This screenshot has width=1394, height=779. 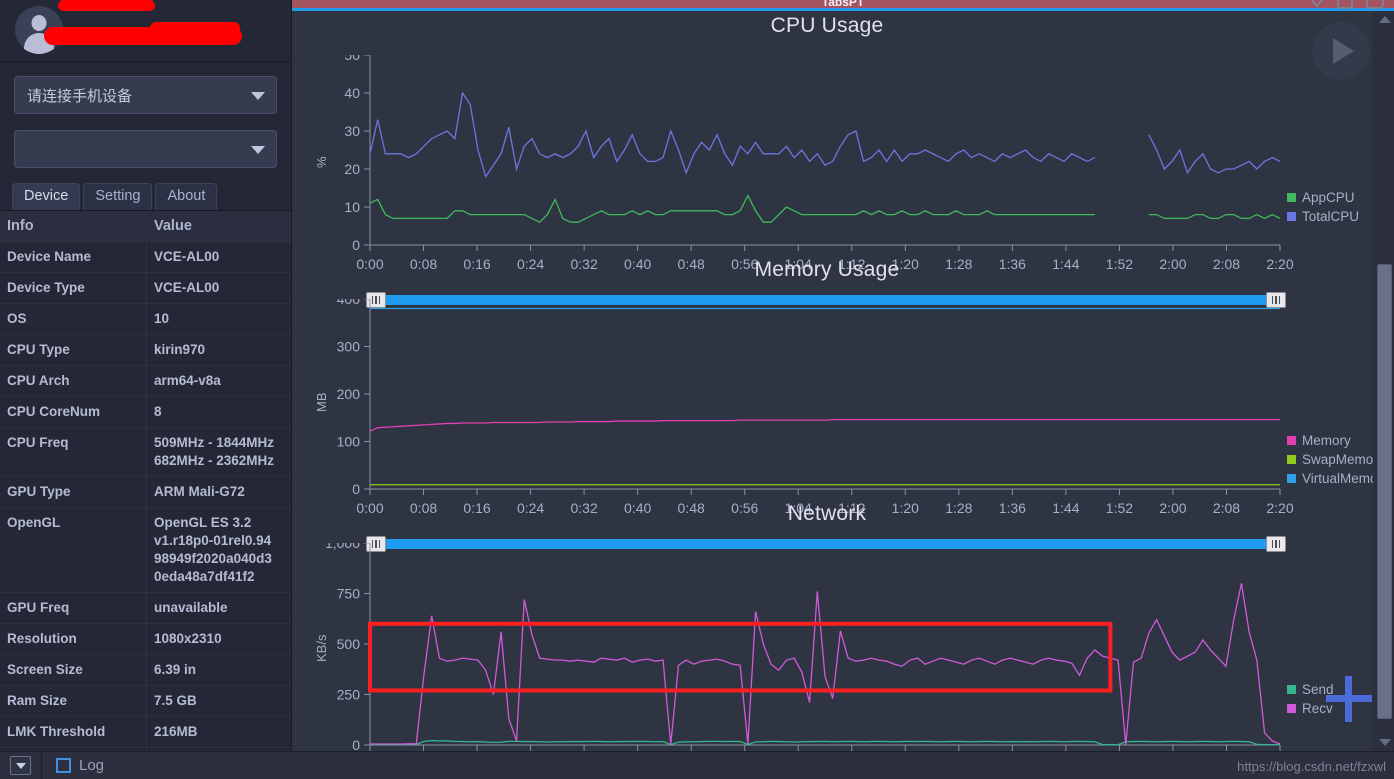 I want to click on tab-device-label: Device, so click(x=46, y=196).